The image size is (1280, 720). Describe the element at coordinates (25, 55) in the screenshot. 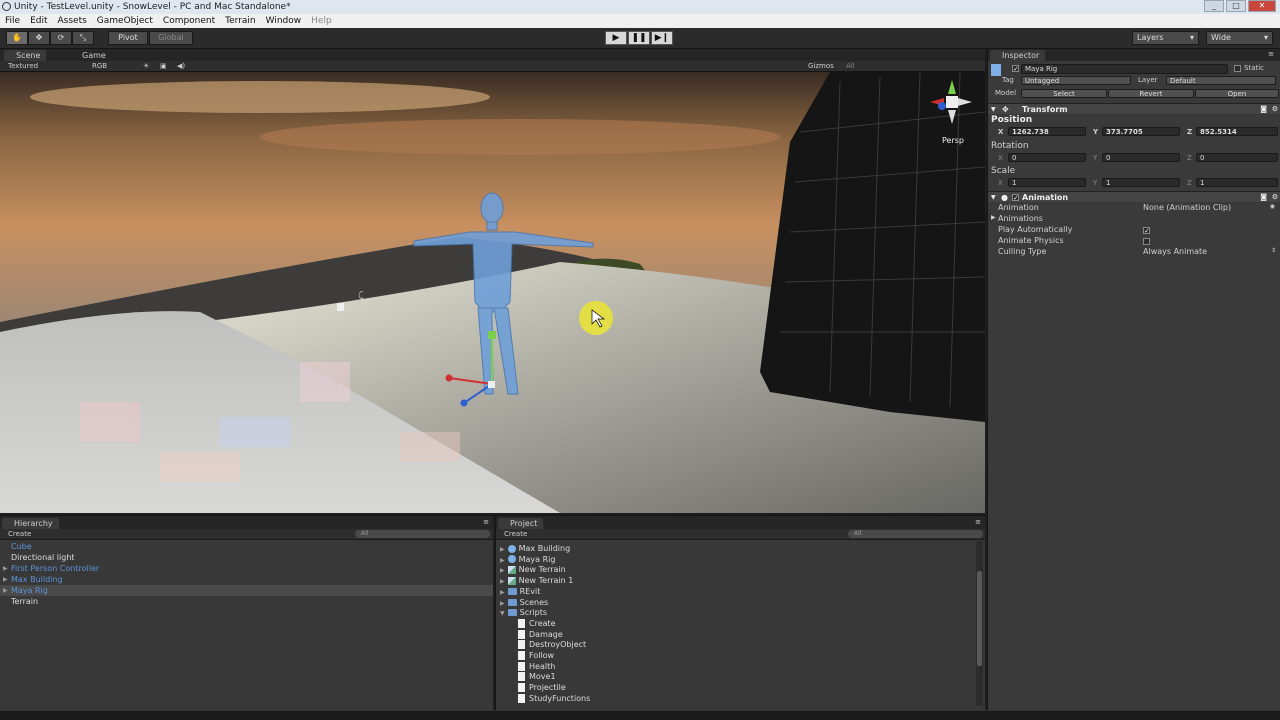

I see `tab-scene: Scene` at that location.